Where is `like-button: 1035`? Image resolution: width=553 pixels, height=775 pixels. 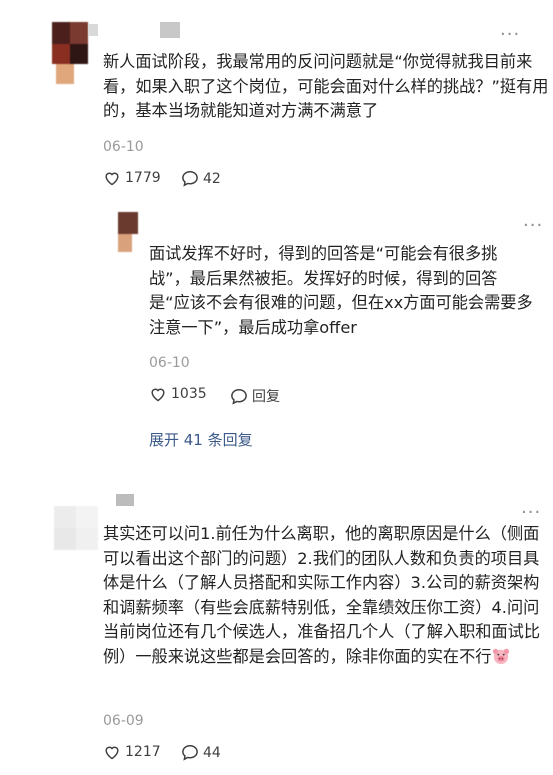 like-button: 1035 is located at coordinates (178, 394).